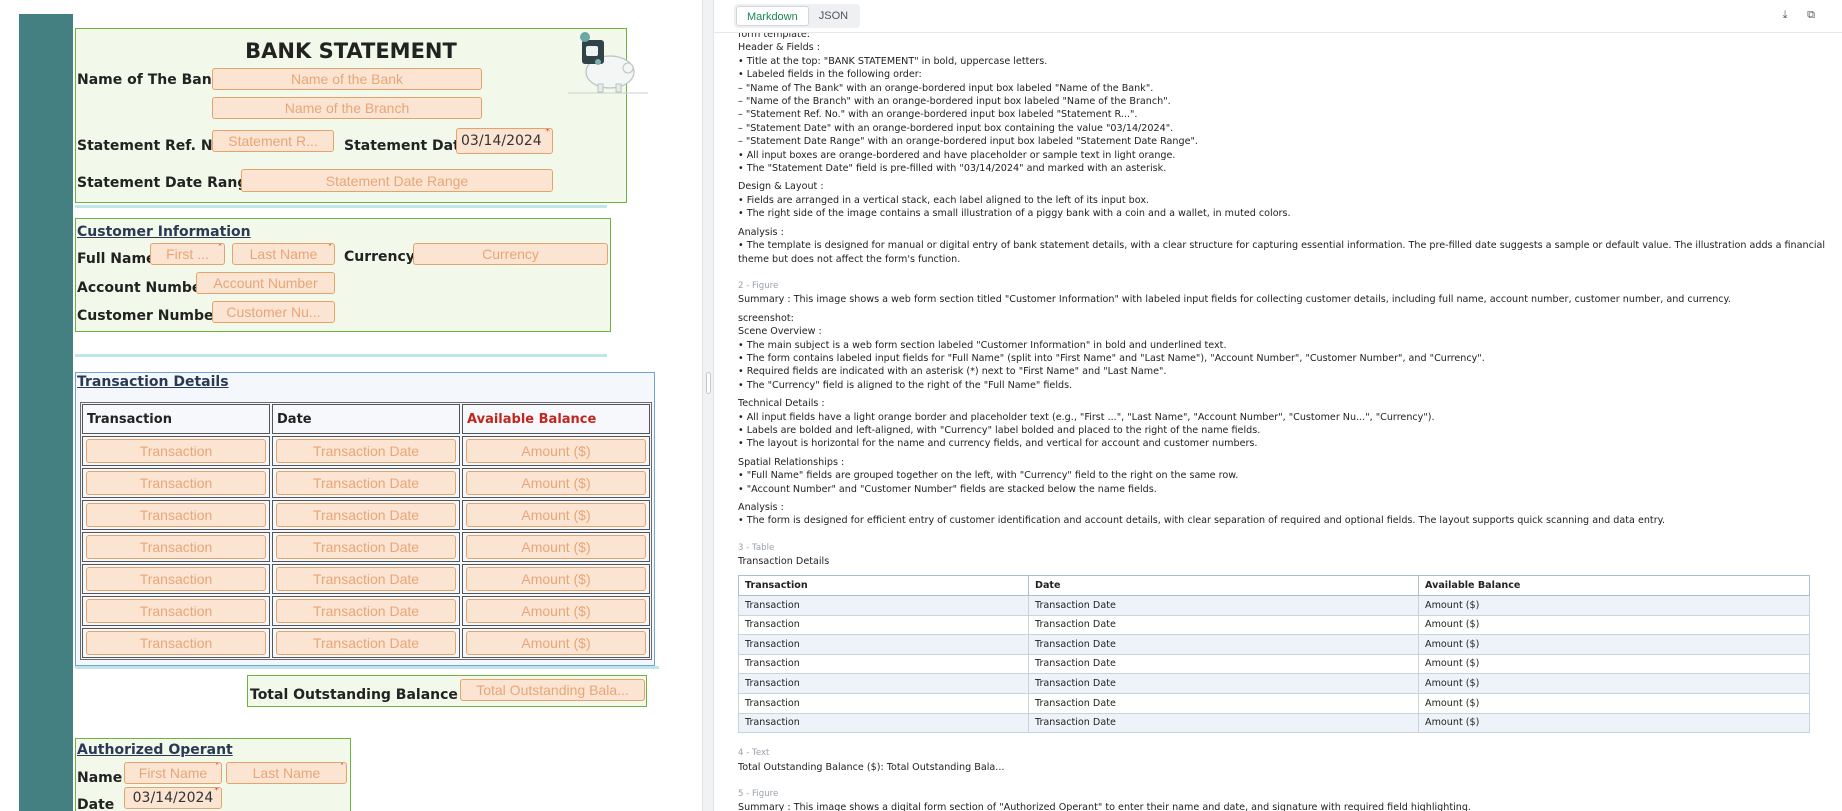 The width and height of the screenshot is (1842, 811). What do you see at coordinates (173, 773) in the screenshot?
I see `operant-first-name-input: First Name` at bounding box center [173, 773].